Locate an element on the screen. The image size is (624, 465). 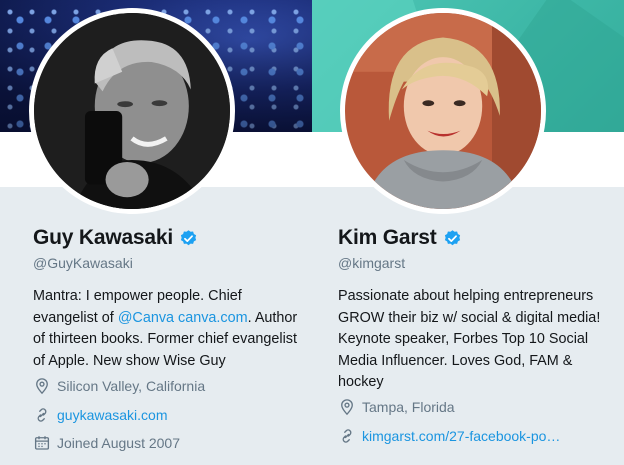
bio-text: . Author is located at coordinates (272, 317).